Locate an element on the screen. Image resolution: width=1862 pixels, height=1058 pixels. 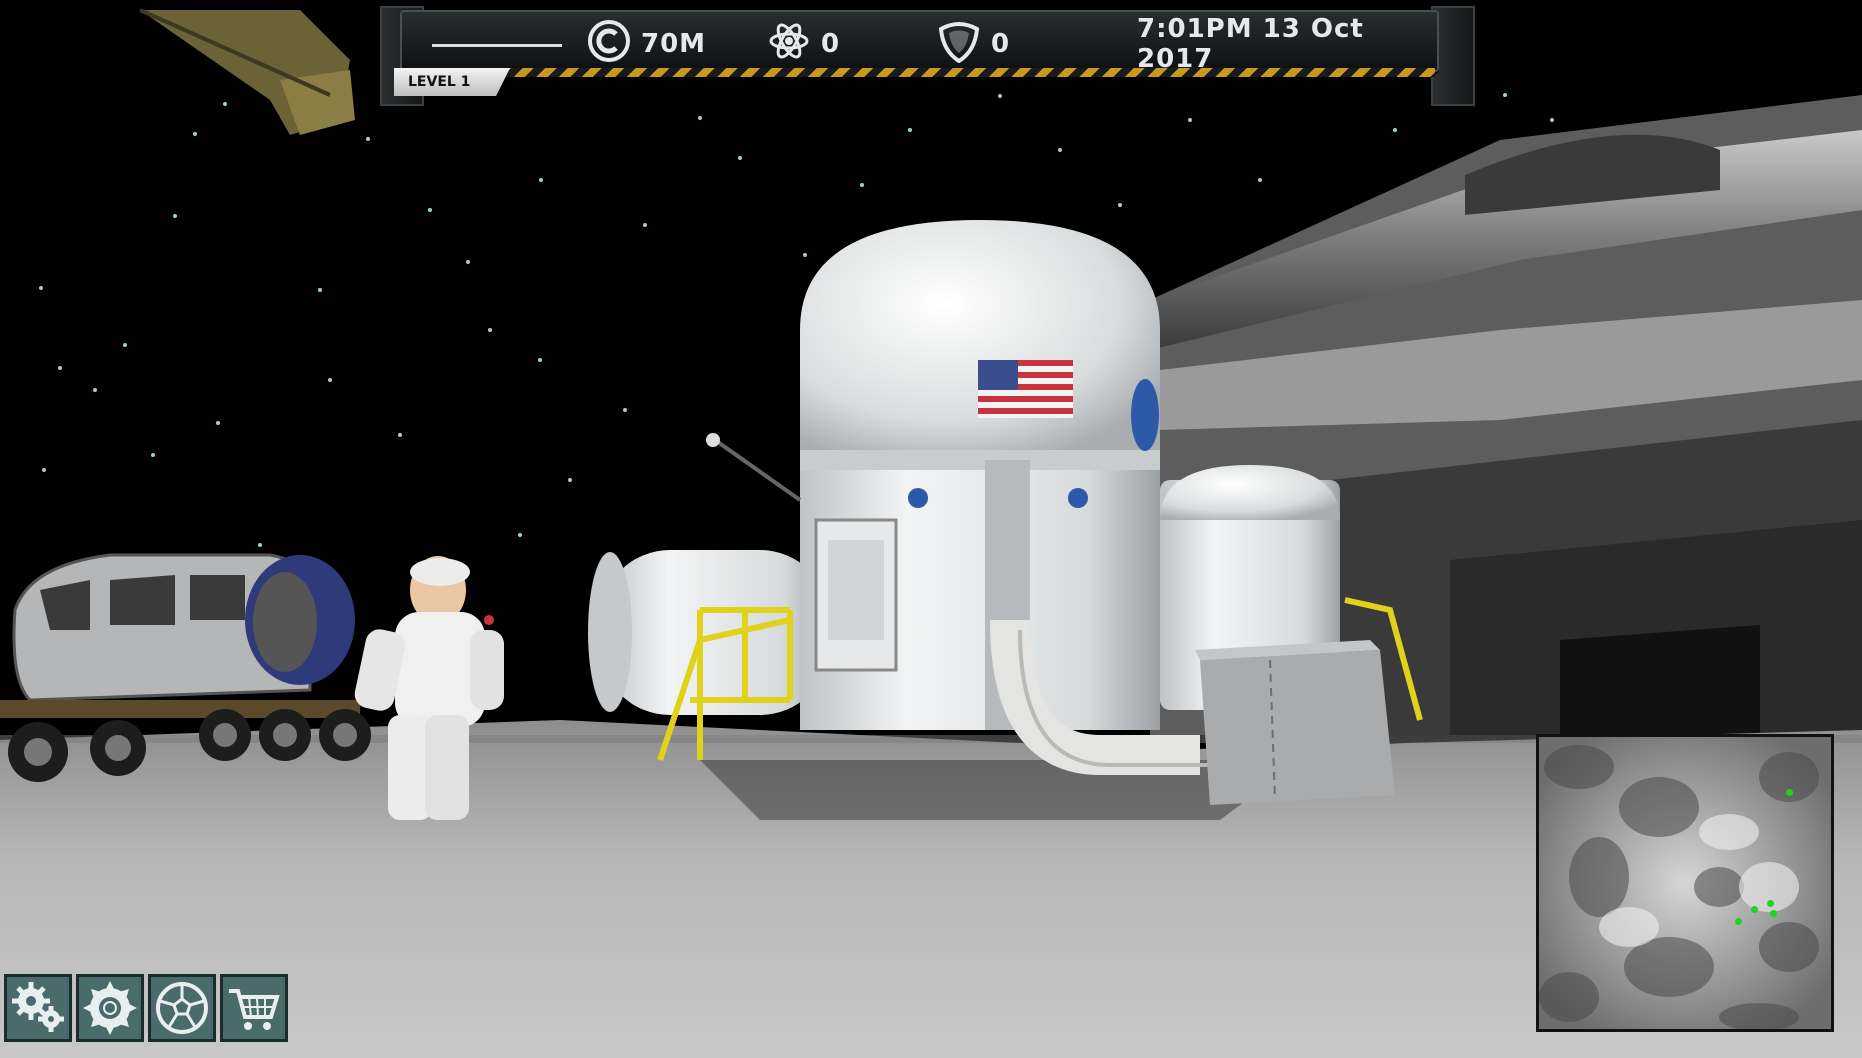
fuel-tank is located at coordinates (709, 632).